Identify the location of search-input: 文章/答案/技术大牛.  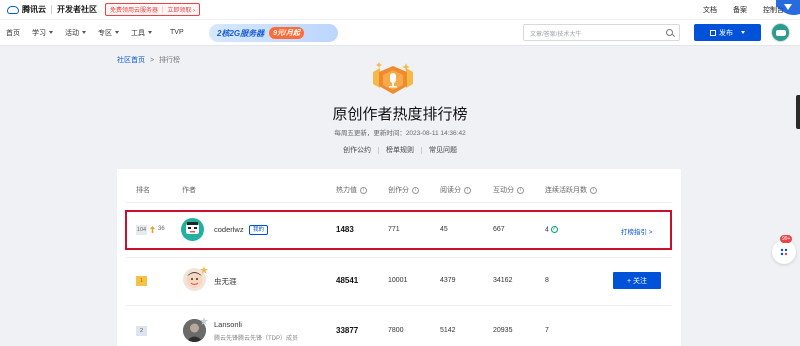
(601, 32).